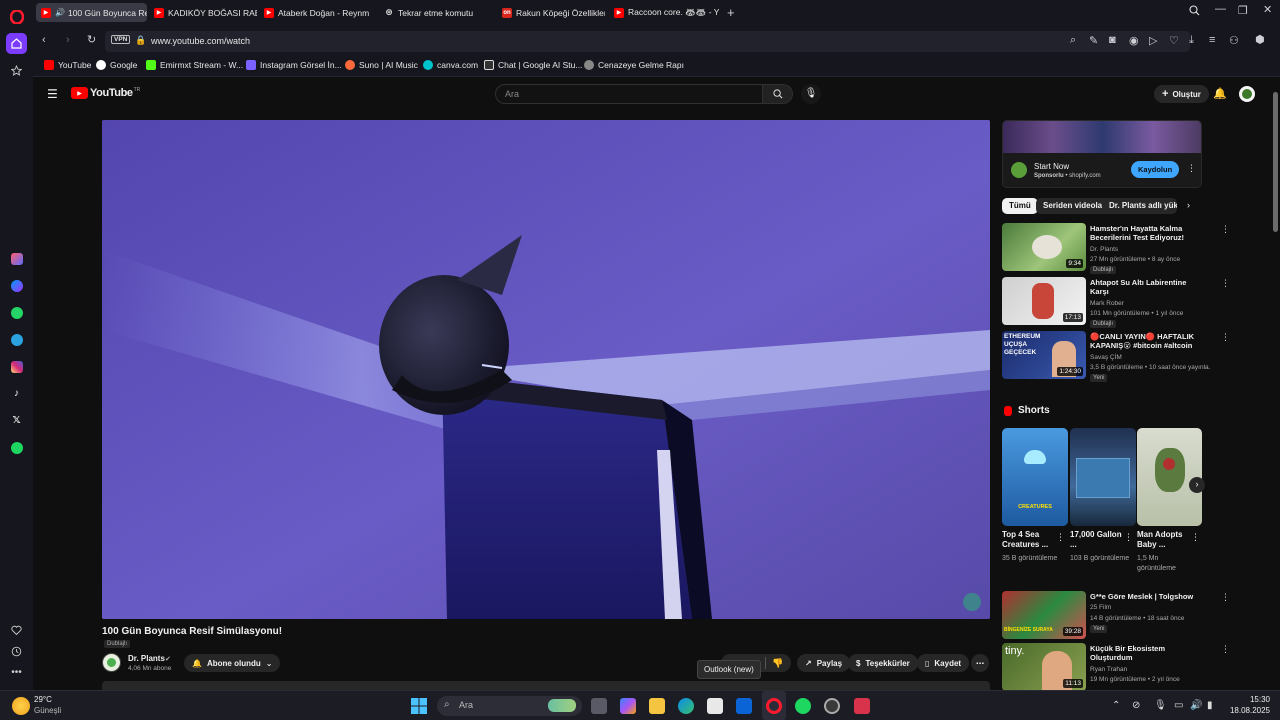  Describe the element at coordinates (146, 658) in the screenshot. I see `channel-name: Dr. Plants` at that location.